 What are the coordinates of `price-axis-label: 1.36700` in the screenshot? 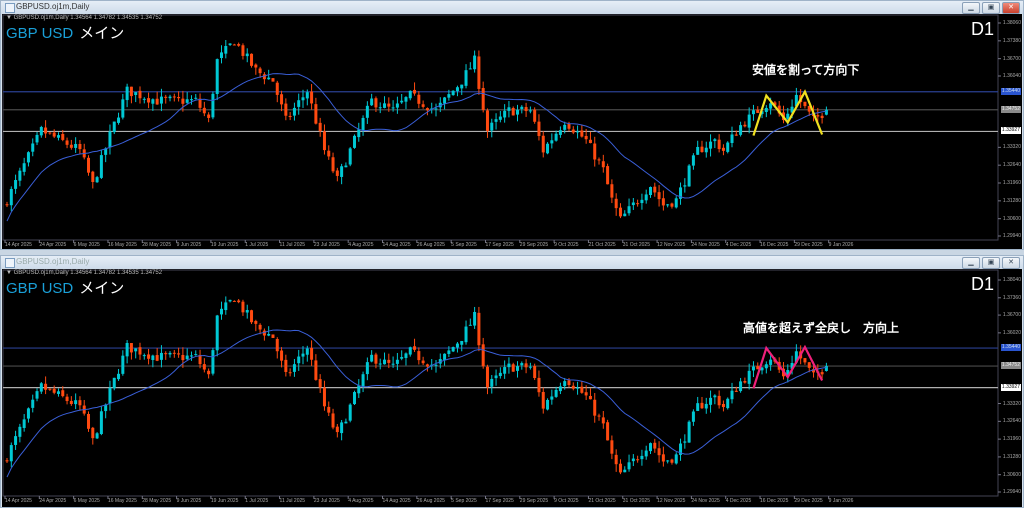 It's located at (1011, 58).